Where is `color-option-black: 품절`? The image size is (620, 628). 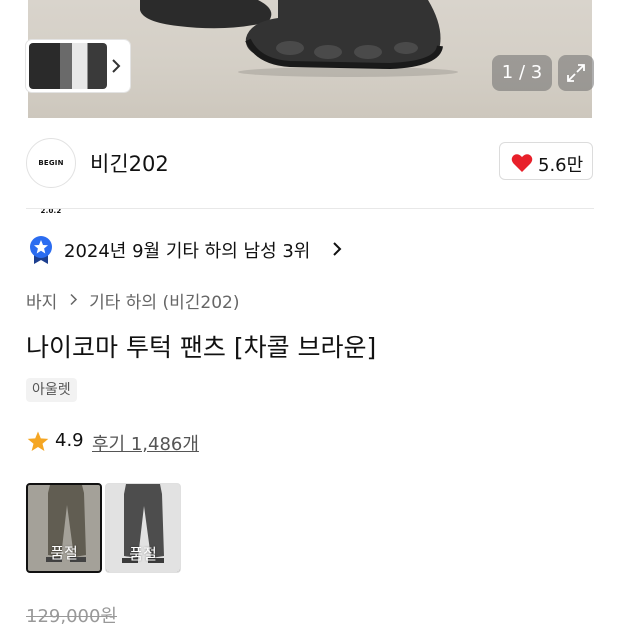 color-option-black: 품절 is located at coordinates (143, 528).